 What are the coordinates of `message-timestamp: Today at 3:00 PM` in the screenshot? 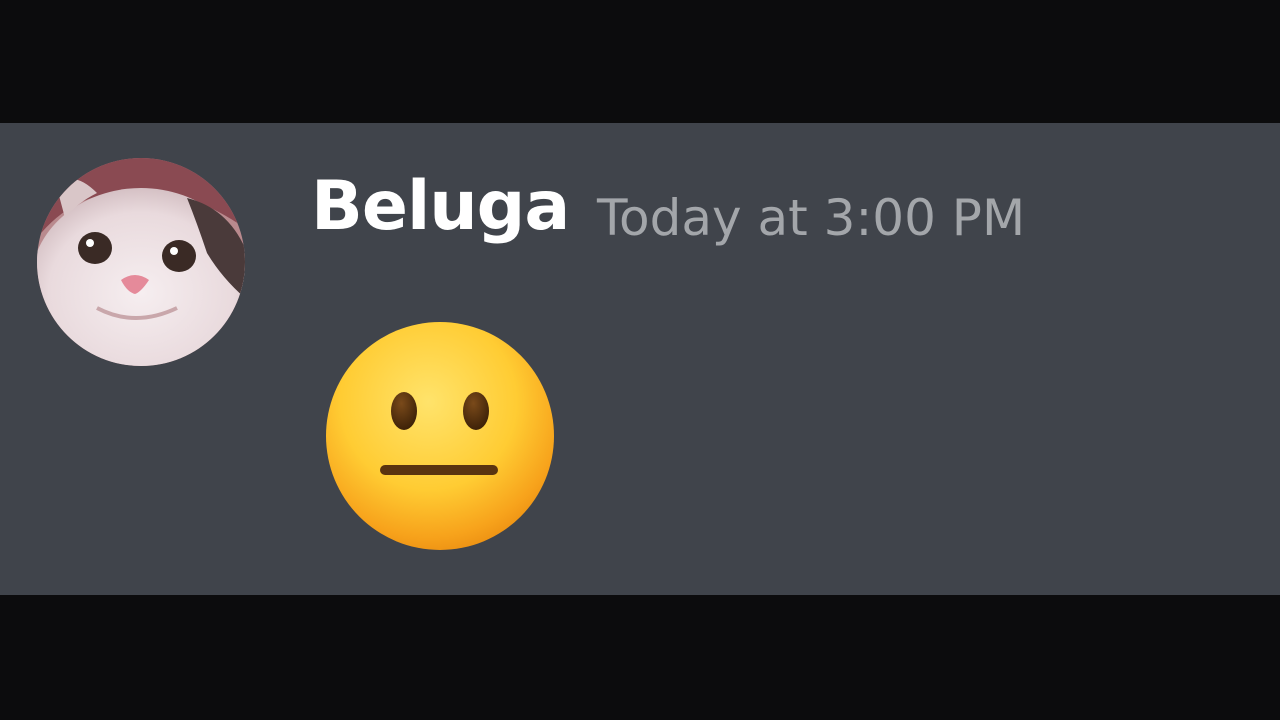 It's located at (811, 218).